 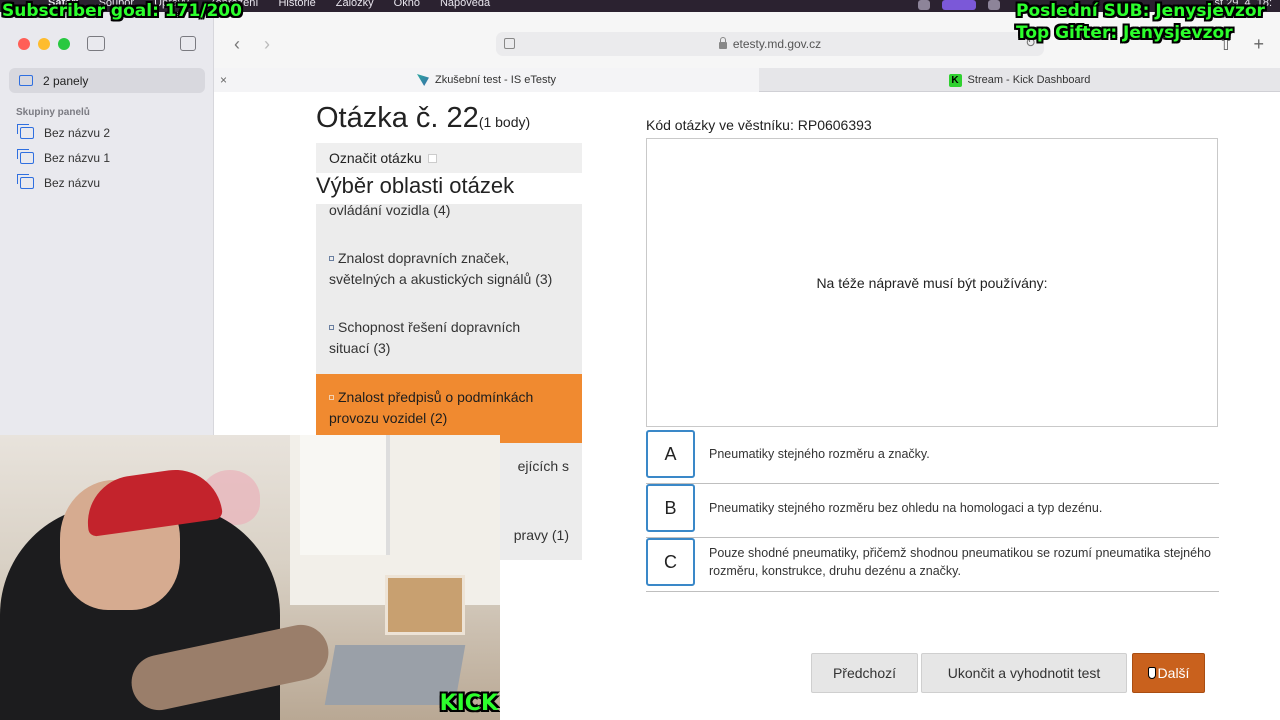 I want to click on kick-favicon-icon: K, so click(x=955, y=80).